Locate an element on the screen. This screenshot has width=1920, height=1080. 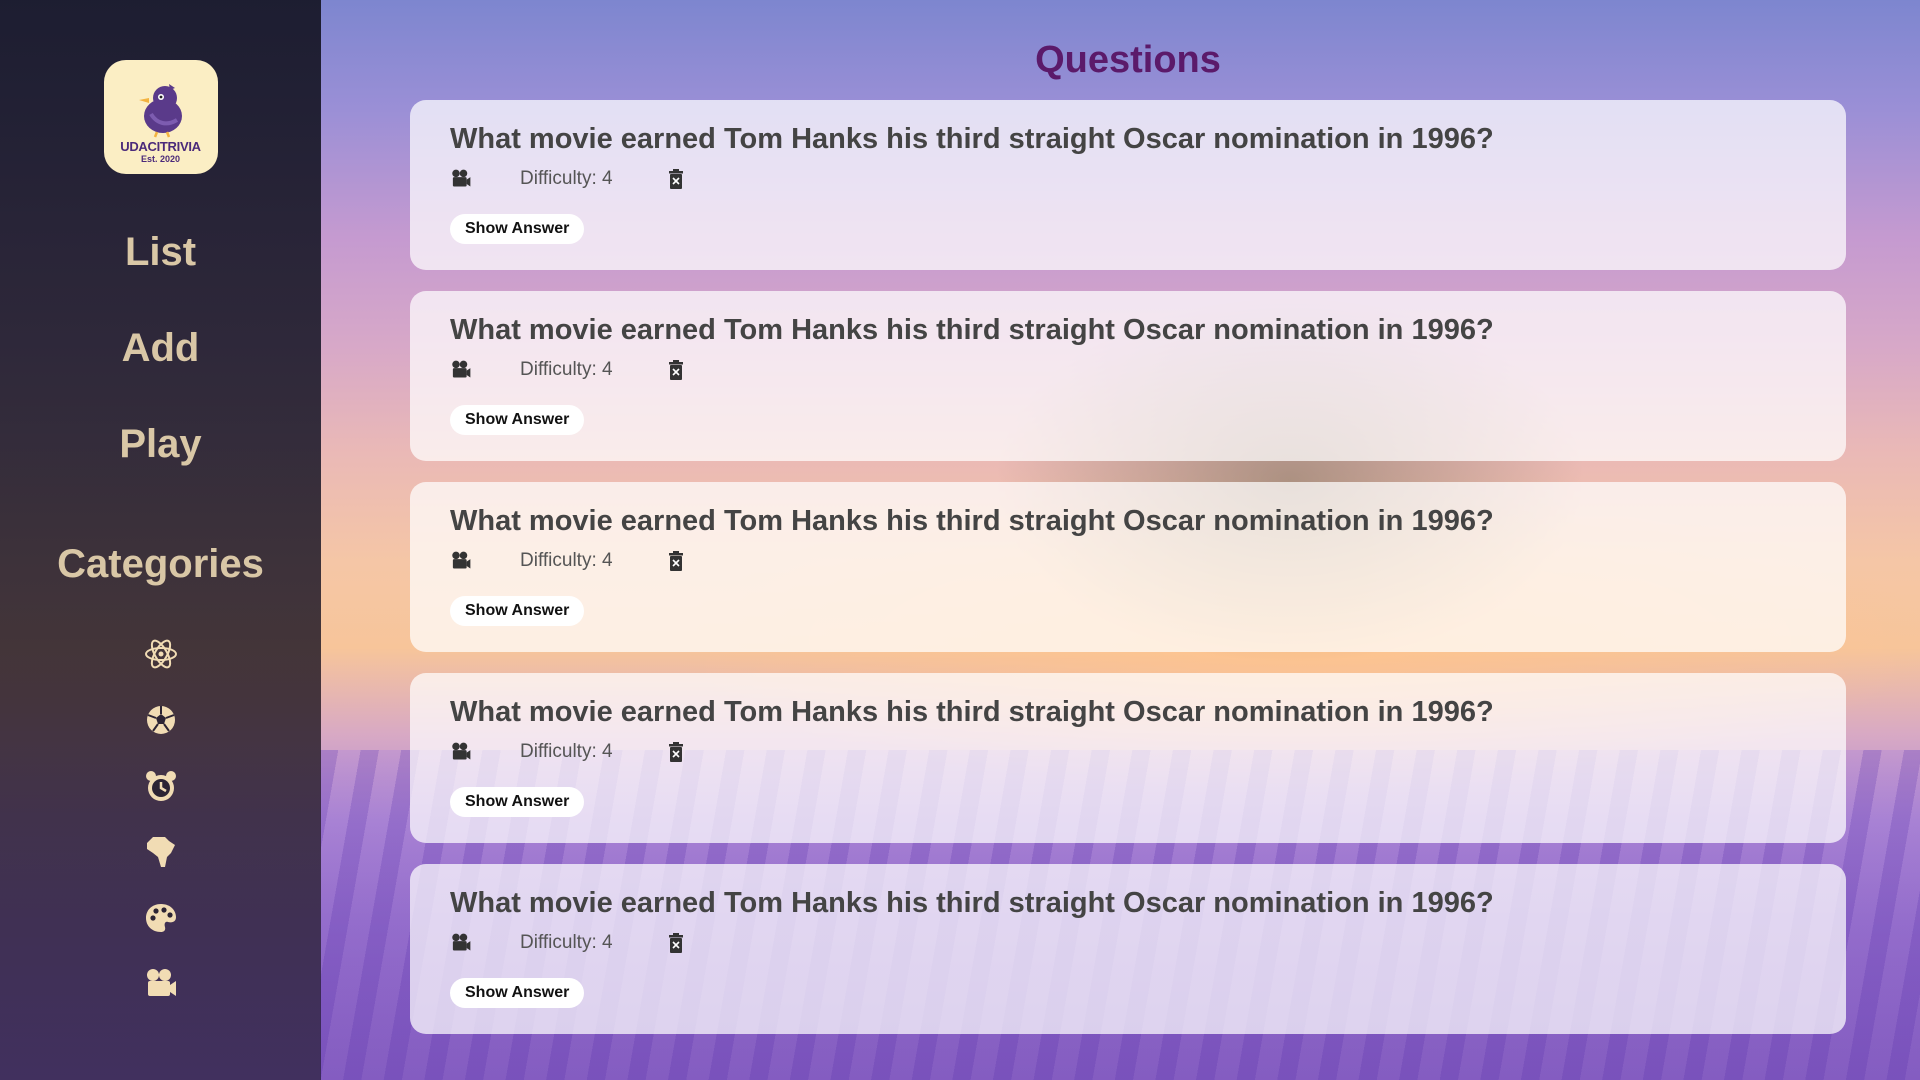
art-icon is located at coordinates (160, 918).